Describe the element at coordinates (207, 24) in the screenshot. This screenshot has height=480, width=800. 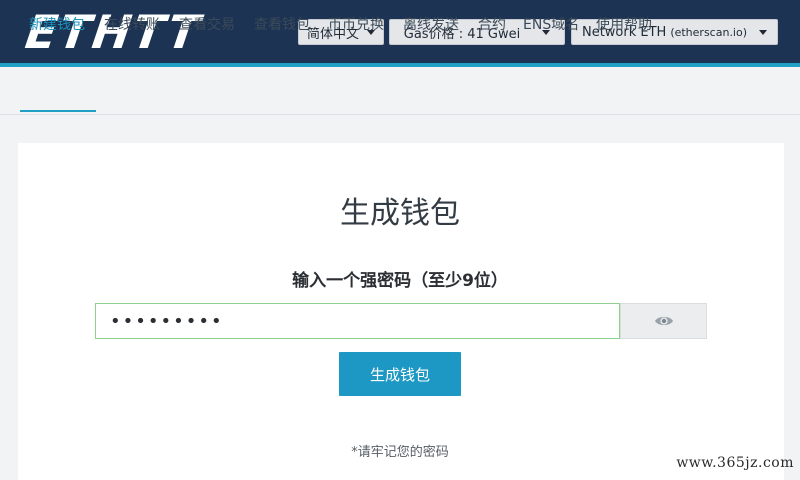
I see `nav-item-view-tx: 查看交易` at that location.